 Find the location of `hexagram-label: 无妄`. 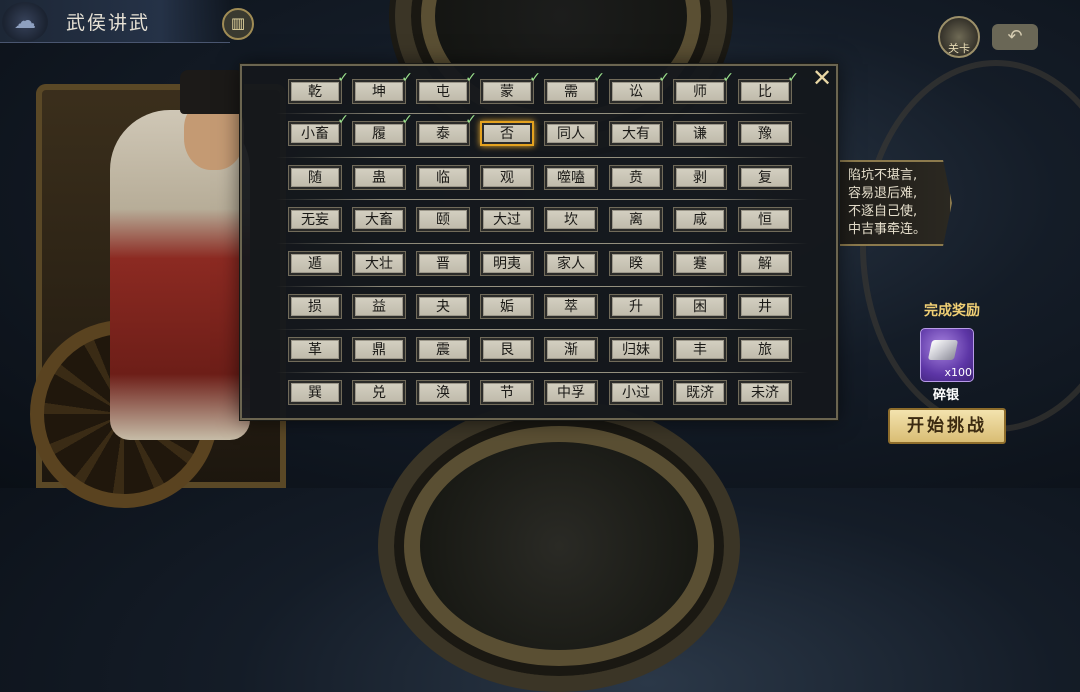

hexagram-label: 无妄 is located at coordinates (315, 220).